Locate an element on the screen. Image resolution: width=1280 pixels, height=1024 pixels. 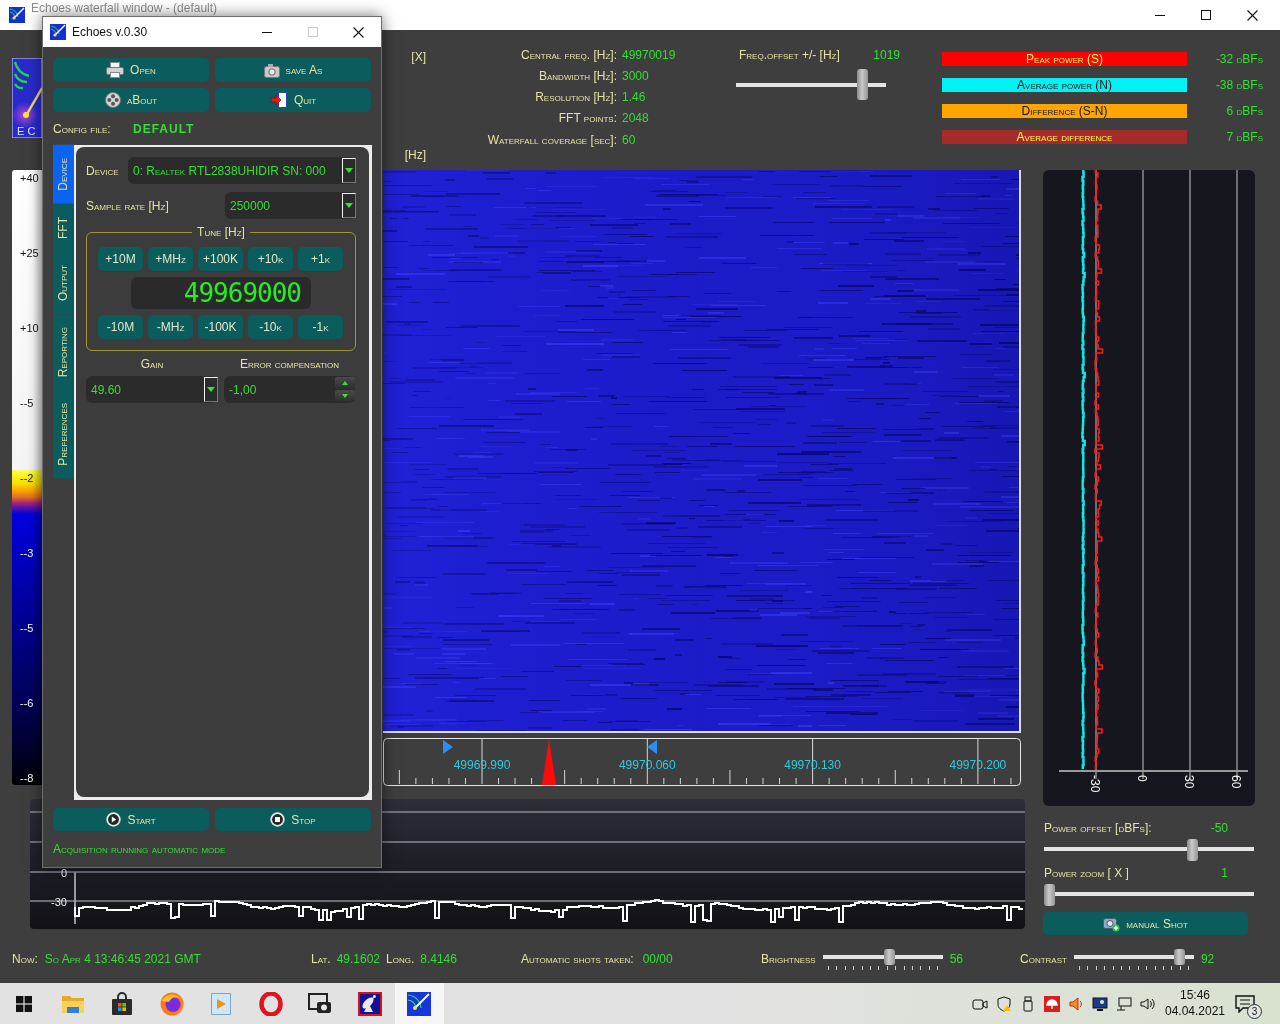
film-reel-icon is located at coordinates (112, 100).